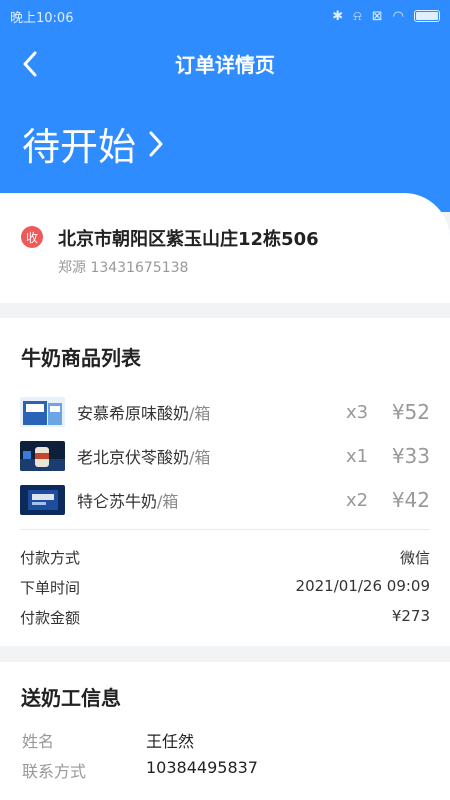 This screenshot has width=450, height=800. I want to click on receiver-badge: 收, so click(32, 237).